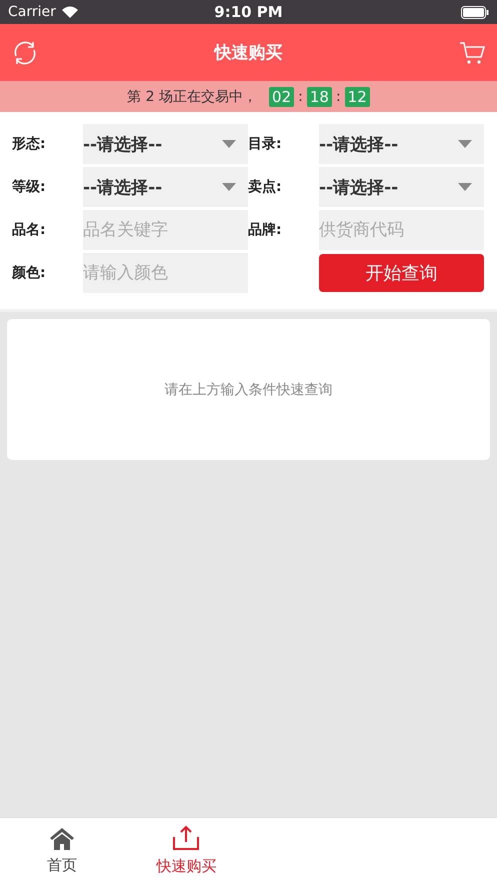 This screenshot has height=883, width=497. What do you see at coordinates (29, 187) in the screenshot?
I see `field-label: 等级:` at bounding box center [29, 187].